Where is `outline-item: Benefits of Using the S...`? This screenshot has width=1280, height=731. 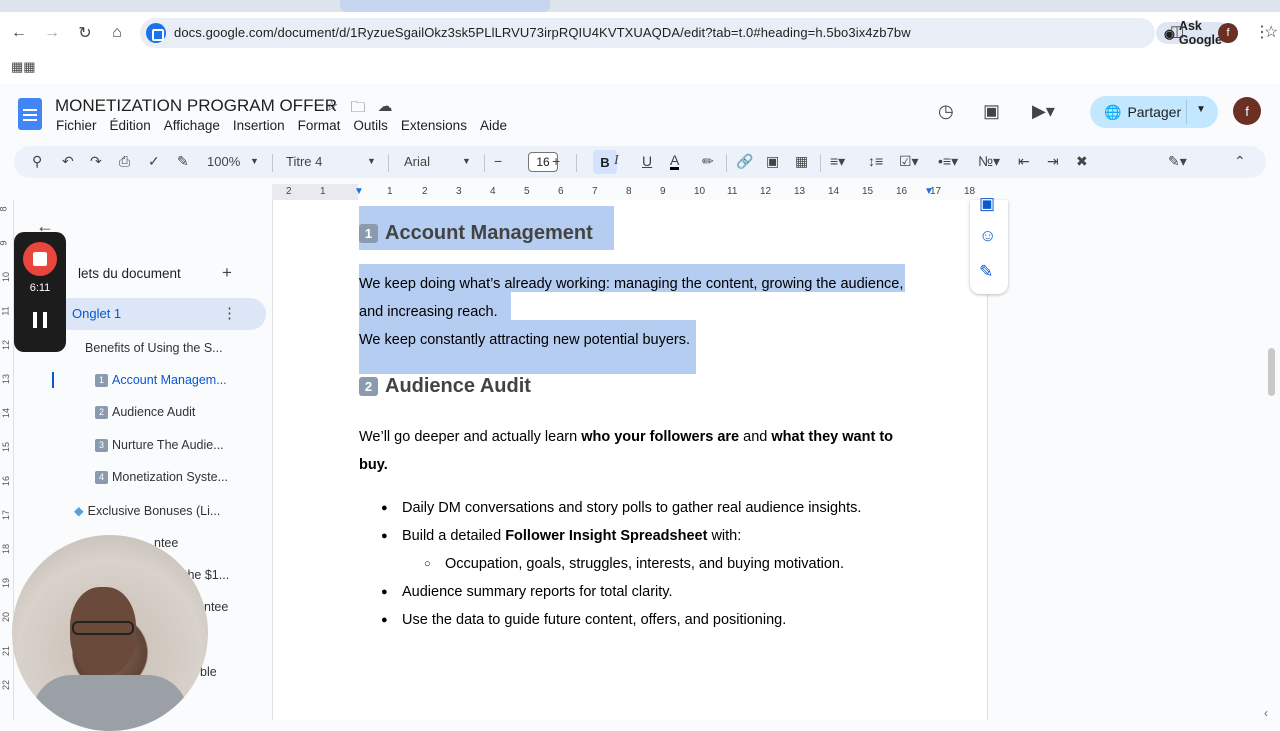 outline-item: Benefits of Using the S... is located at coordinates (154, 348).